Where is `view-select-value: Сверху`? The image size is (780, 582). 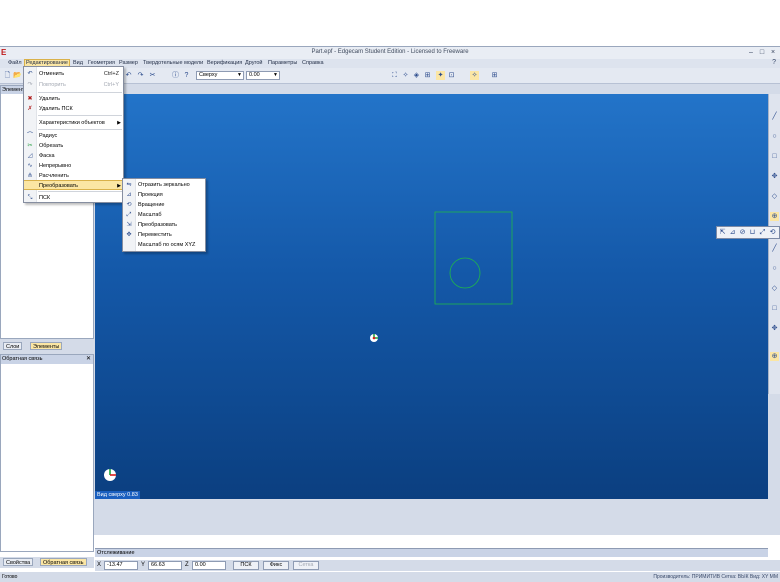 view-select-value: Сверху is located at coordinates (208, 75).